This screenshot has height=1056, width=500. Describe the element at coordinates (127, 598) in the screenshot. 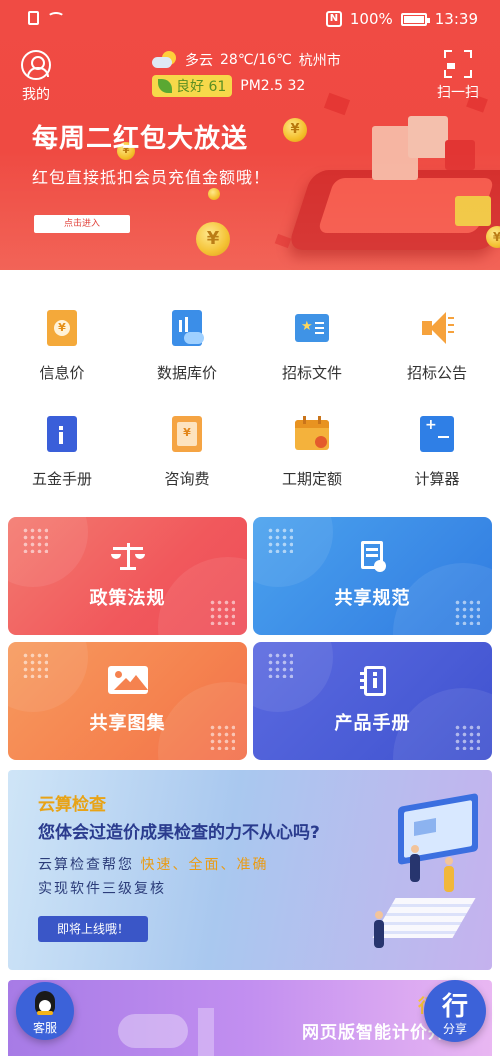

I see `card-label: 政策法规` at that location.